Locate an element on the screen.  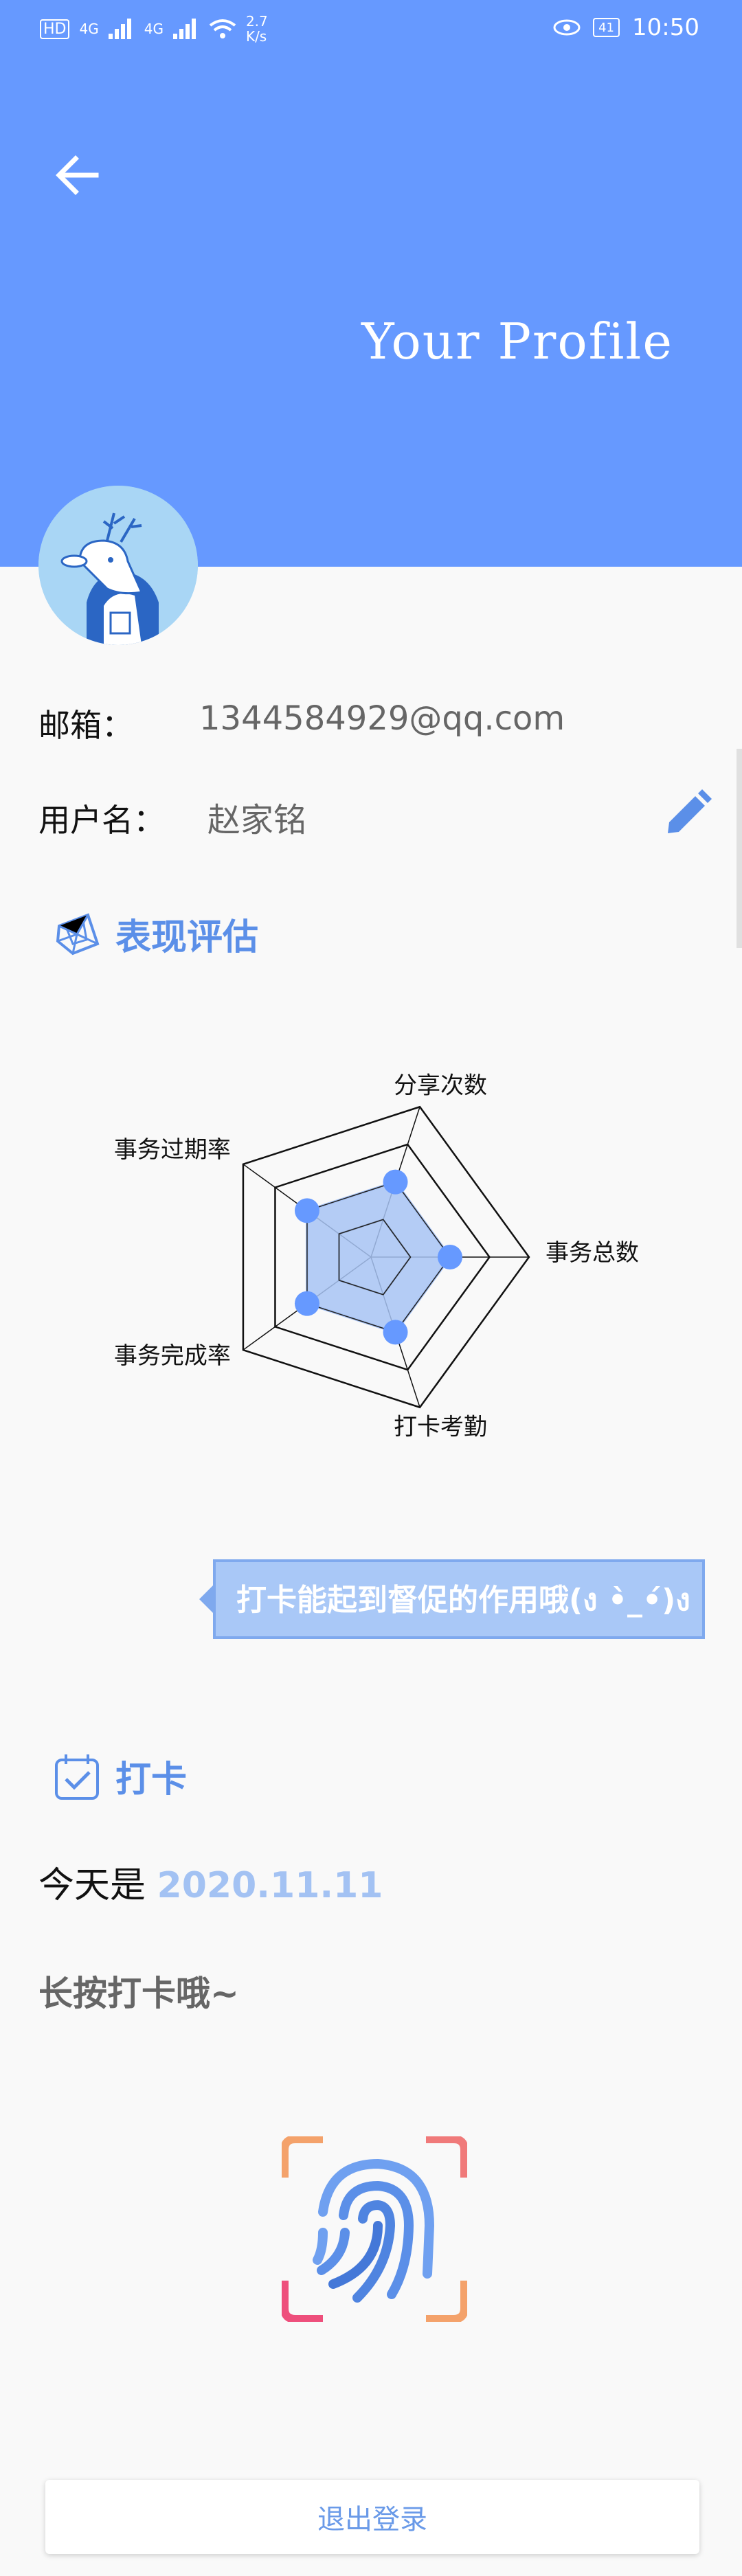
edit-username-button is located at coordinates (687, 814).